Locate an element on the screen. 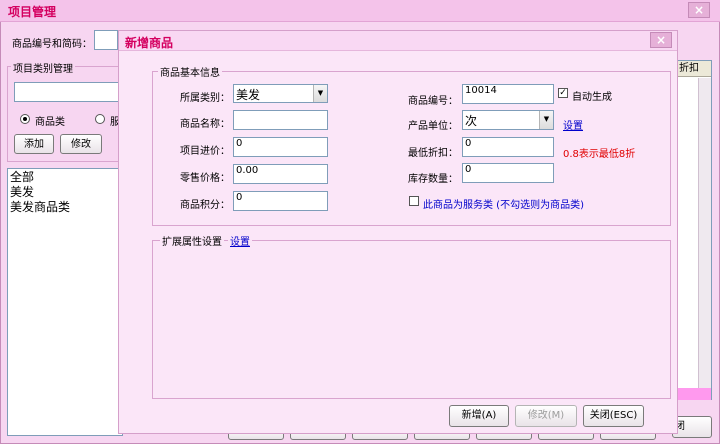  unit-select-value: 次 is located at coordinates (471, 121).